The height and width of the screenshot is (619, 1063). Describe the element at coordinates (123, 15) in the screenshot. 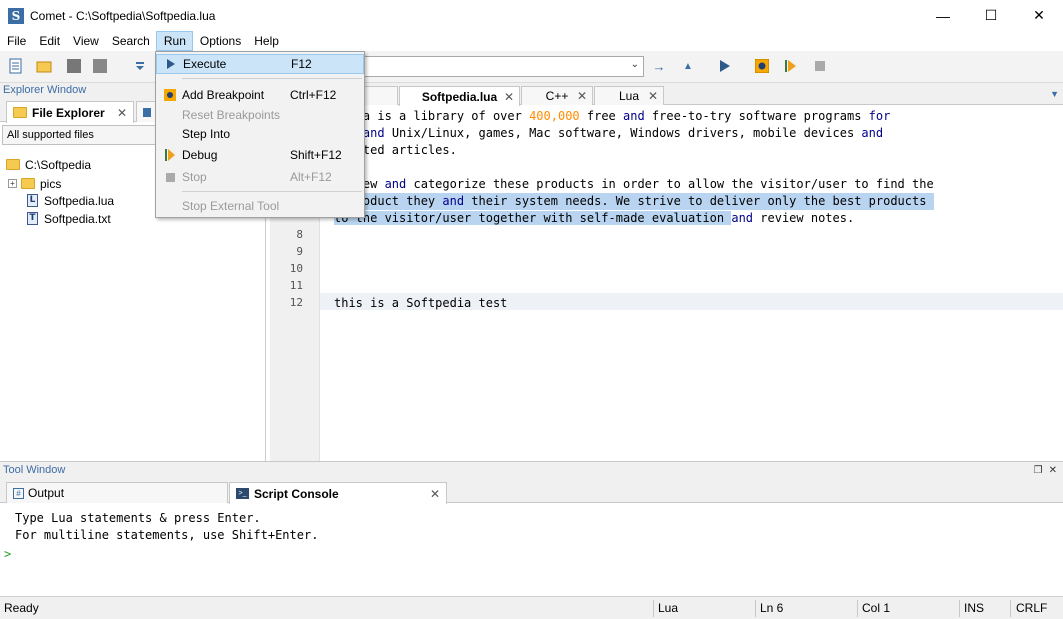

I see `window-title: Comet - C:\Softpedia\Softpedia.lua` at that location.